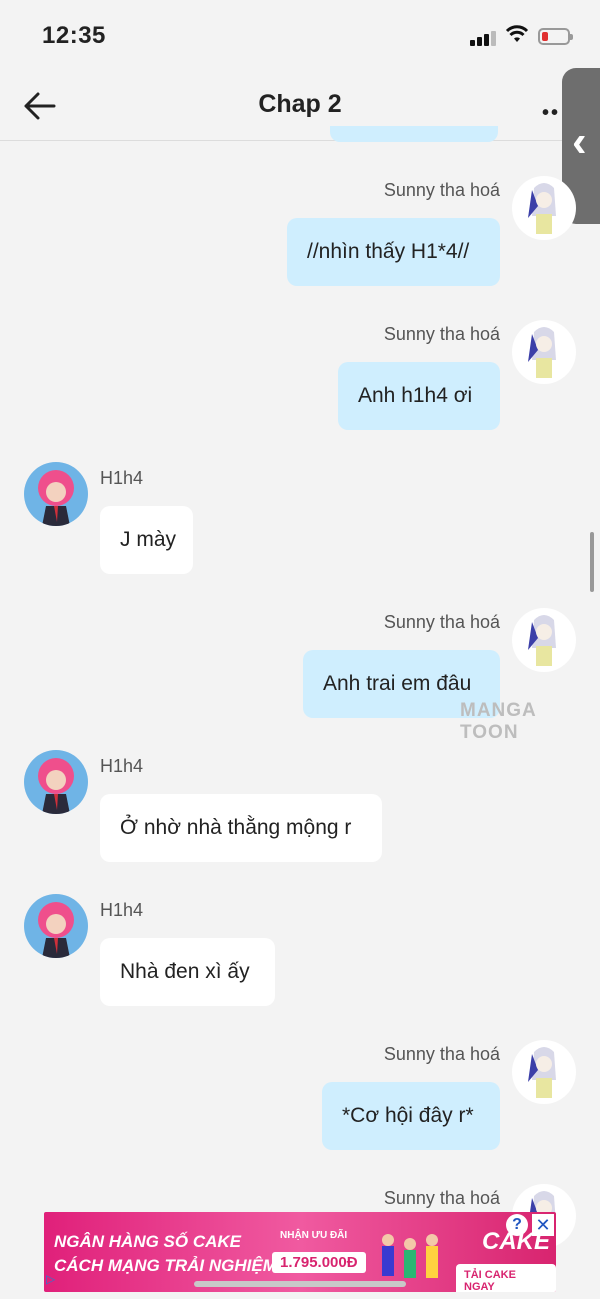  Describe the element at coordinates (300, 36) in the screenshot. I see `status-bar: 12:35` at that location.